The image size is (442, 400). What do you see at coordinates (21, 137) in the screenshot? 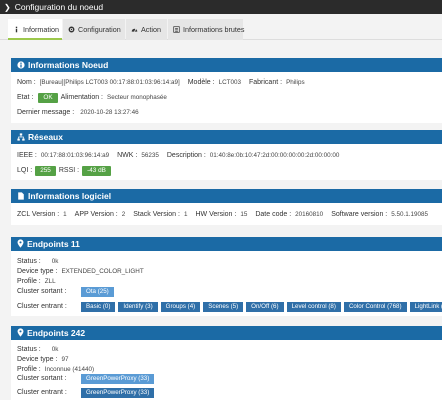
I see `sitemap-icon` at bounding box center [21, 137].